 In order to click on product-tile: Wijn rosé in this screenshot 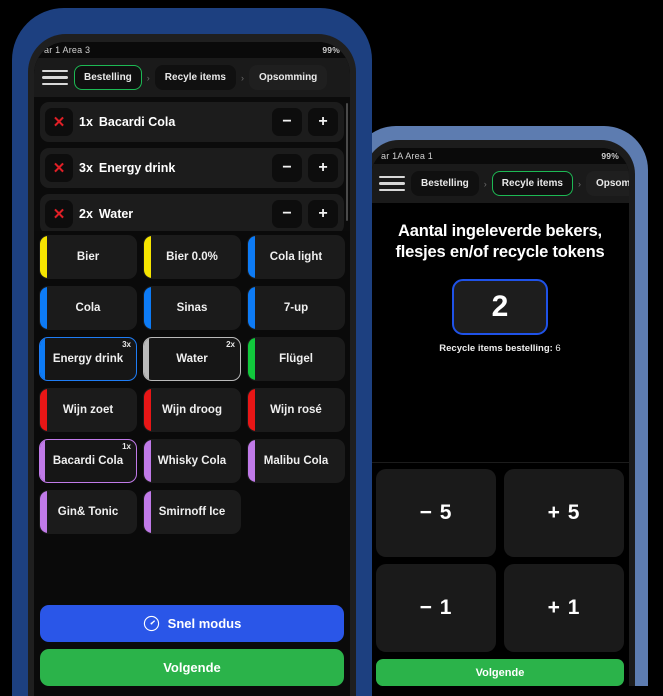, I will do `click(296, 410)`.